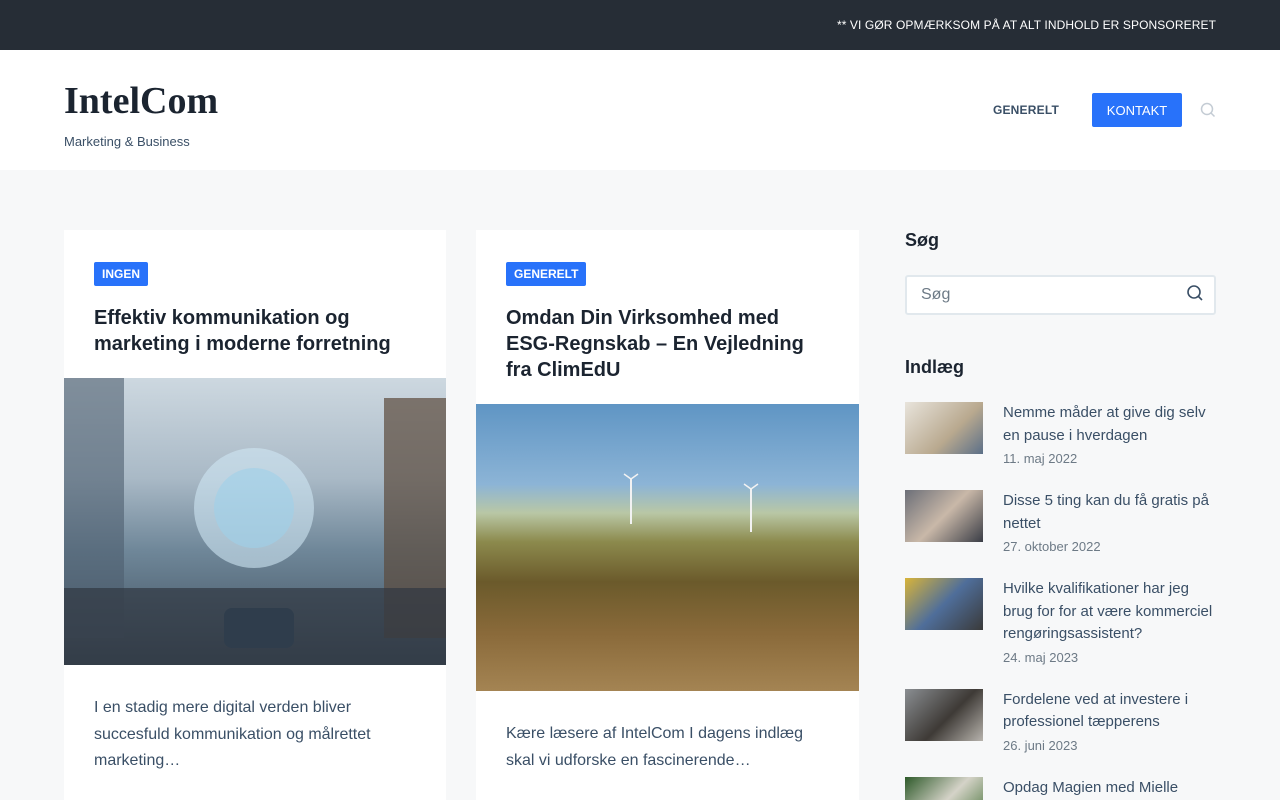  Describe the element at coordinates (1195, 295) in the screenshot. I see `search-submit-icon` at that location.